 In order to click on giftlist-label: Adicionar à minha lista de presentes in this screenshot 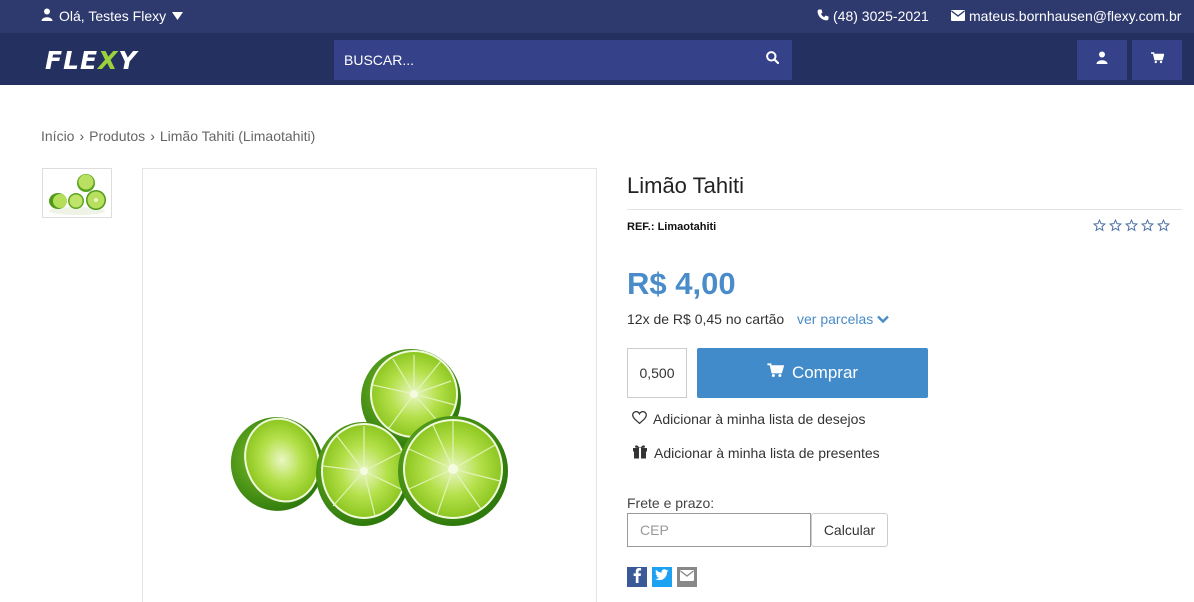, I will do `click(767, 453)`.